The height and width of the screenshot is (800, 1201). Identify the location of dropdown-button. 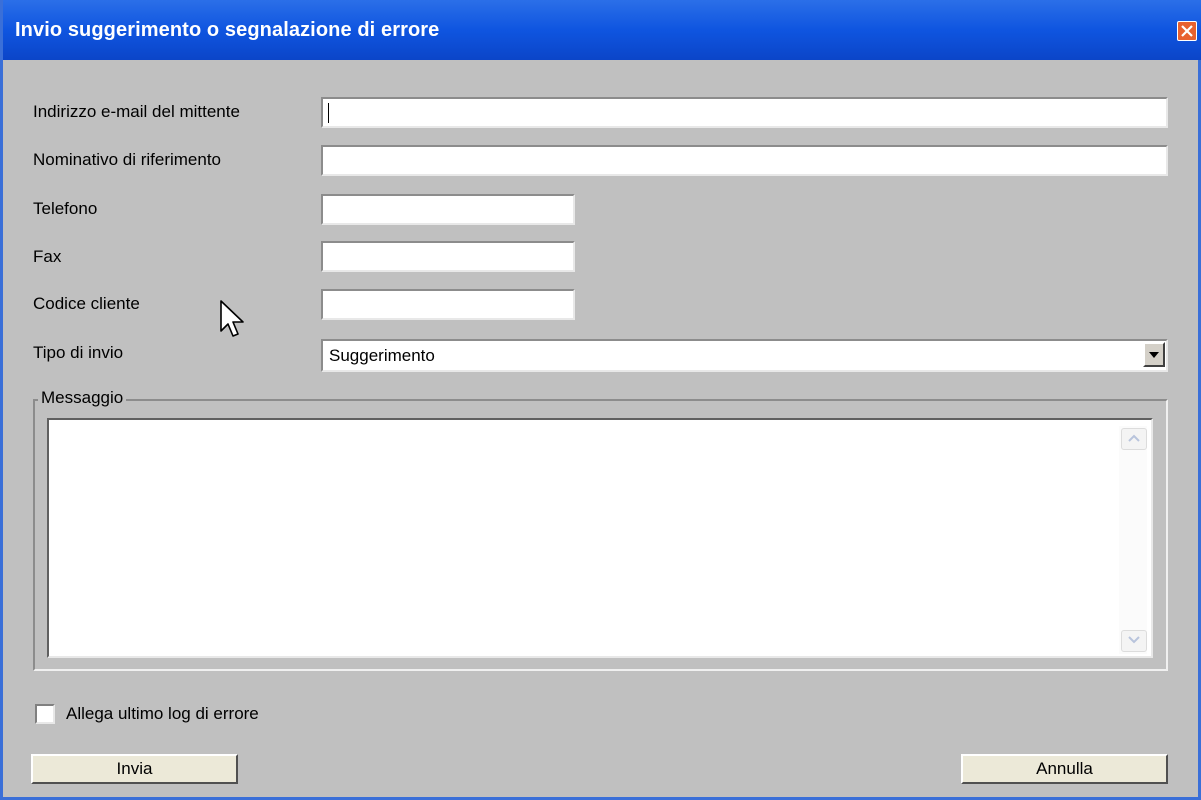
(1154, 354).